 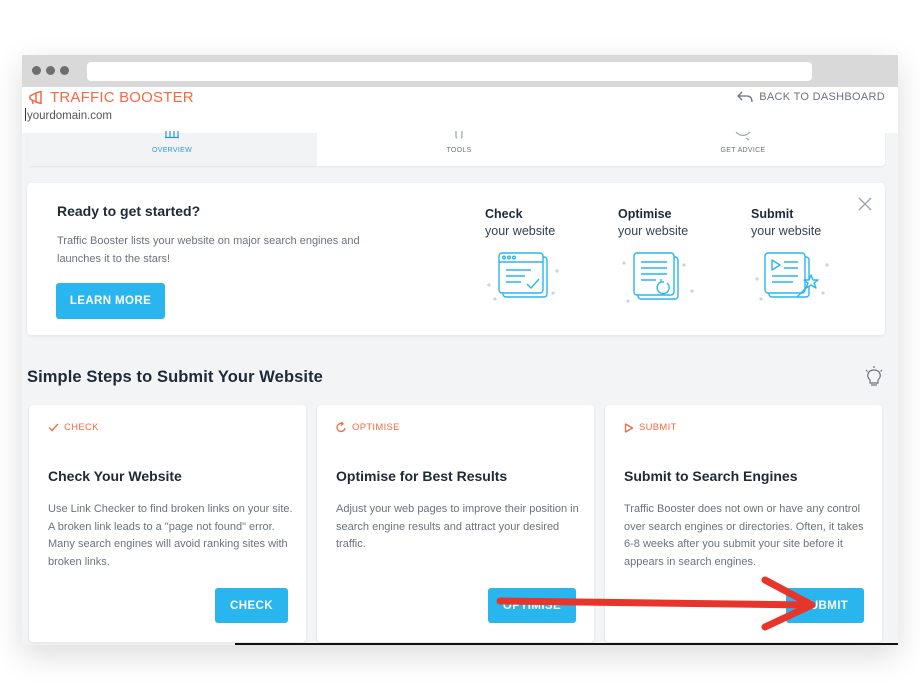 I want to click on back-label: BACK TO DASHBOARD, so click(x=822, y=97).